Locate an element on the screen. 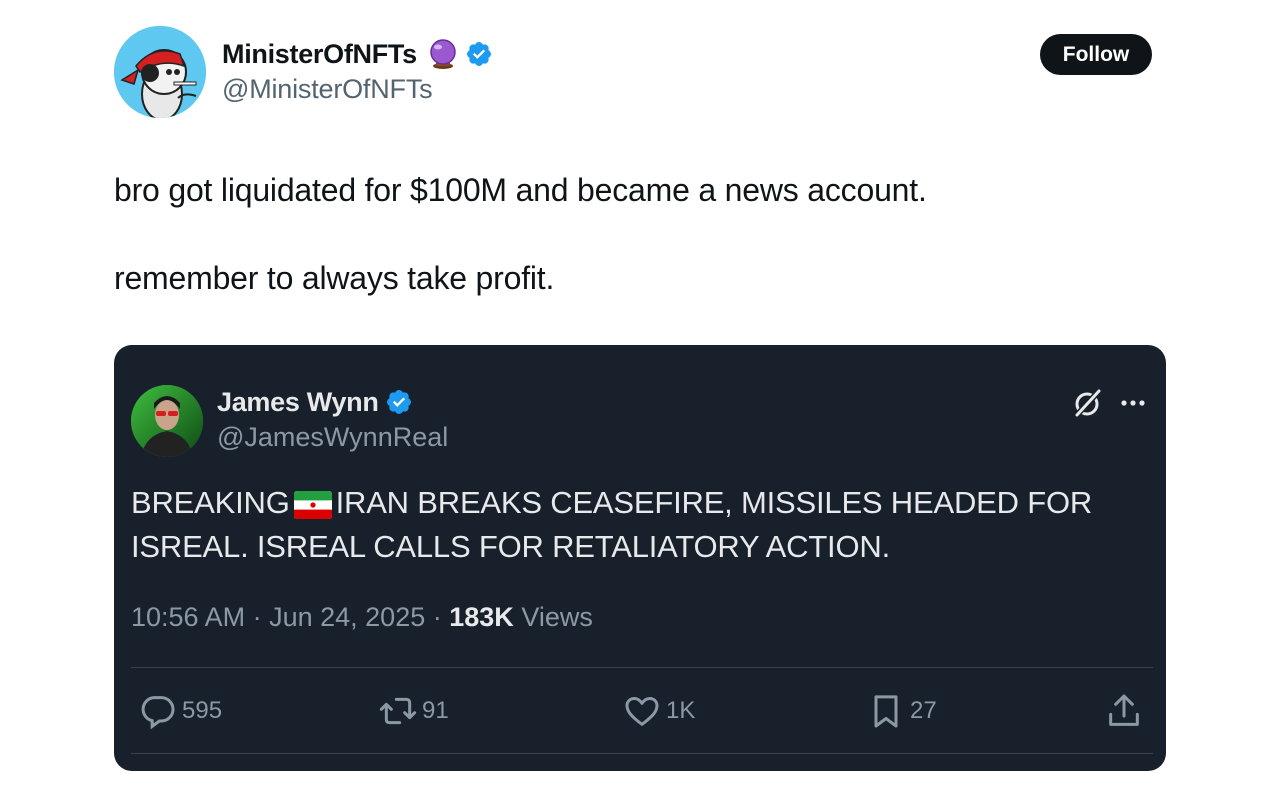  repost-button: 91 is located at coordinates (413, 711).